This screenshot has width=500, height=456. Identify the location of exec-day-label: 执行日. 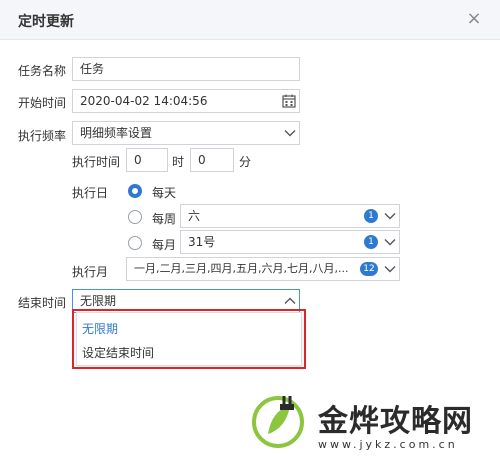
(90, 193).